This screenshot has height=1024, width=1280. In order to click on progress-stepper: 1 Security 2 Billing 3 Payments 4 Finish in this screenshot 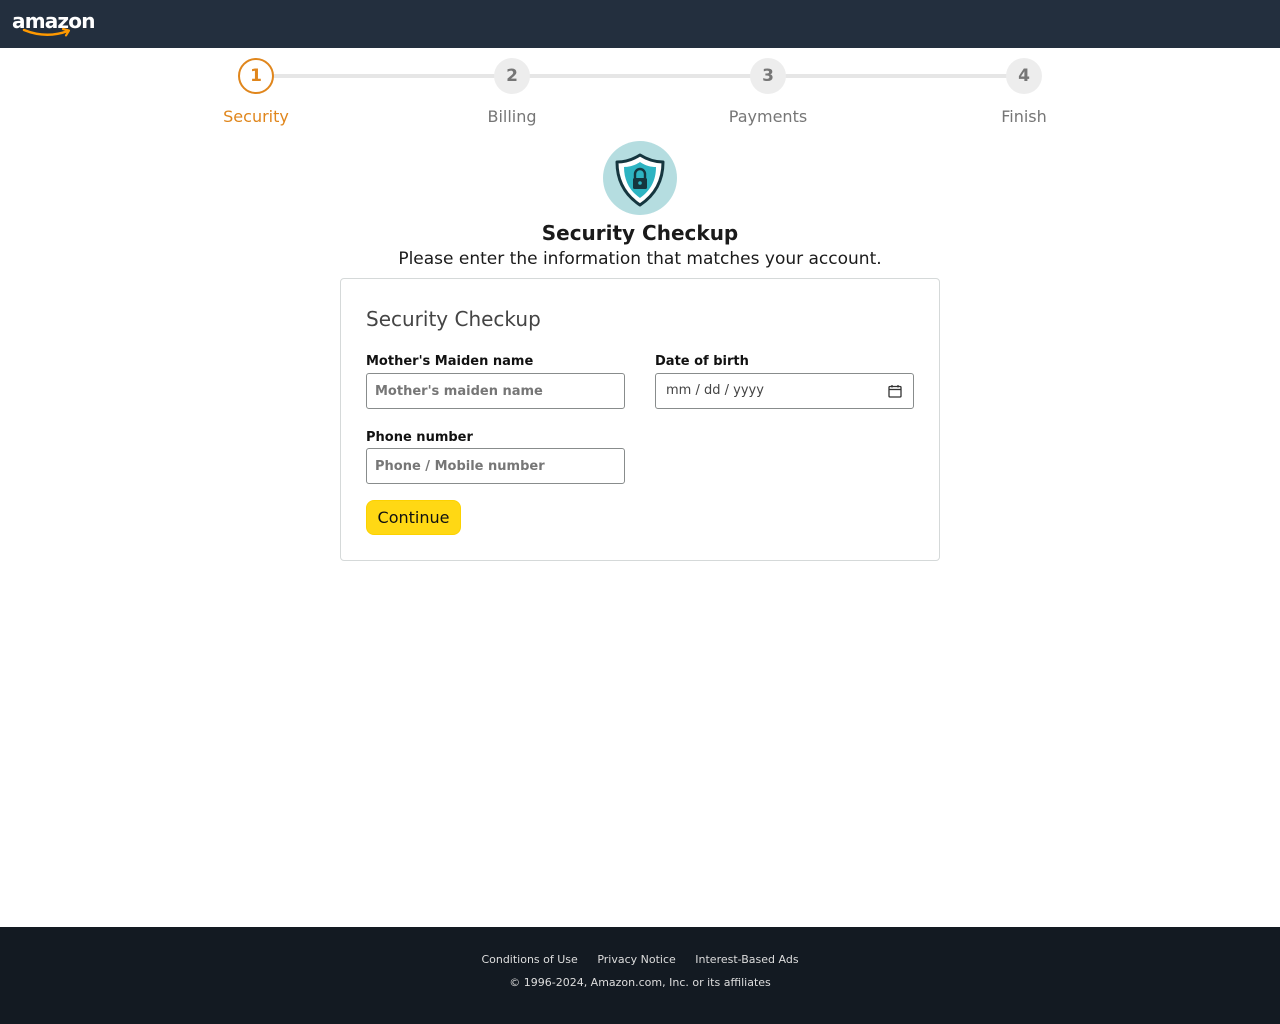, I will do `click(640, 93)`.